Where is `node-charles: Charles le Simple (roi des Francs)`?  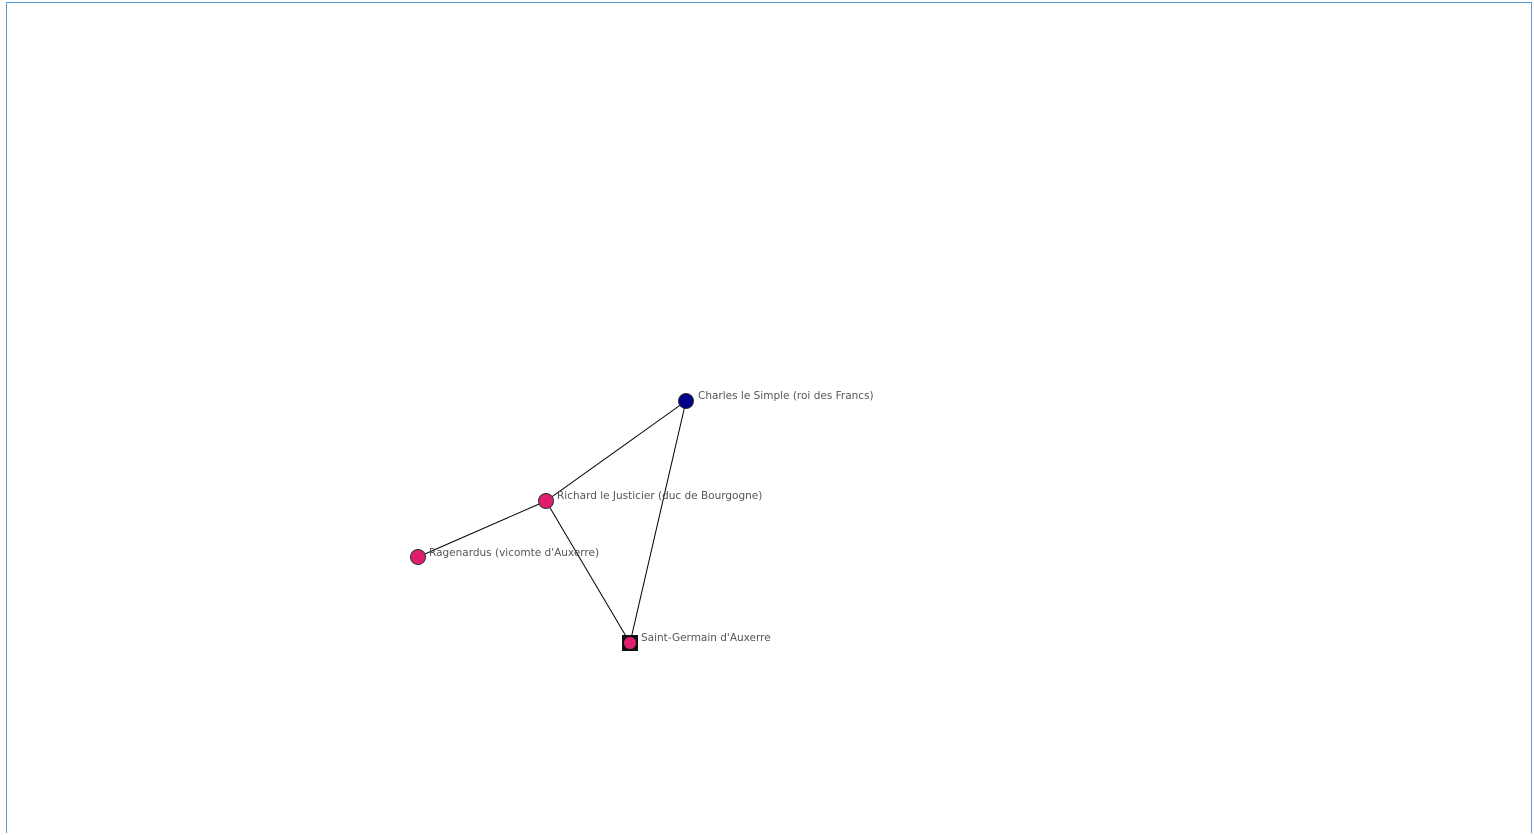 node-charles: Charles le Simple (roi des Francs) is located at coordinates (776, 399).